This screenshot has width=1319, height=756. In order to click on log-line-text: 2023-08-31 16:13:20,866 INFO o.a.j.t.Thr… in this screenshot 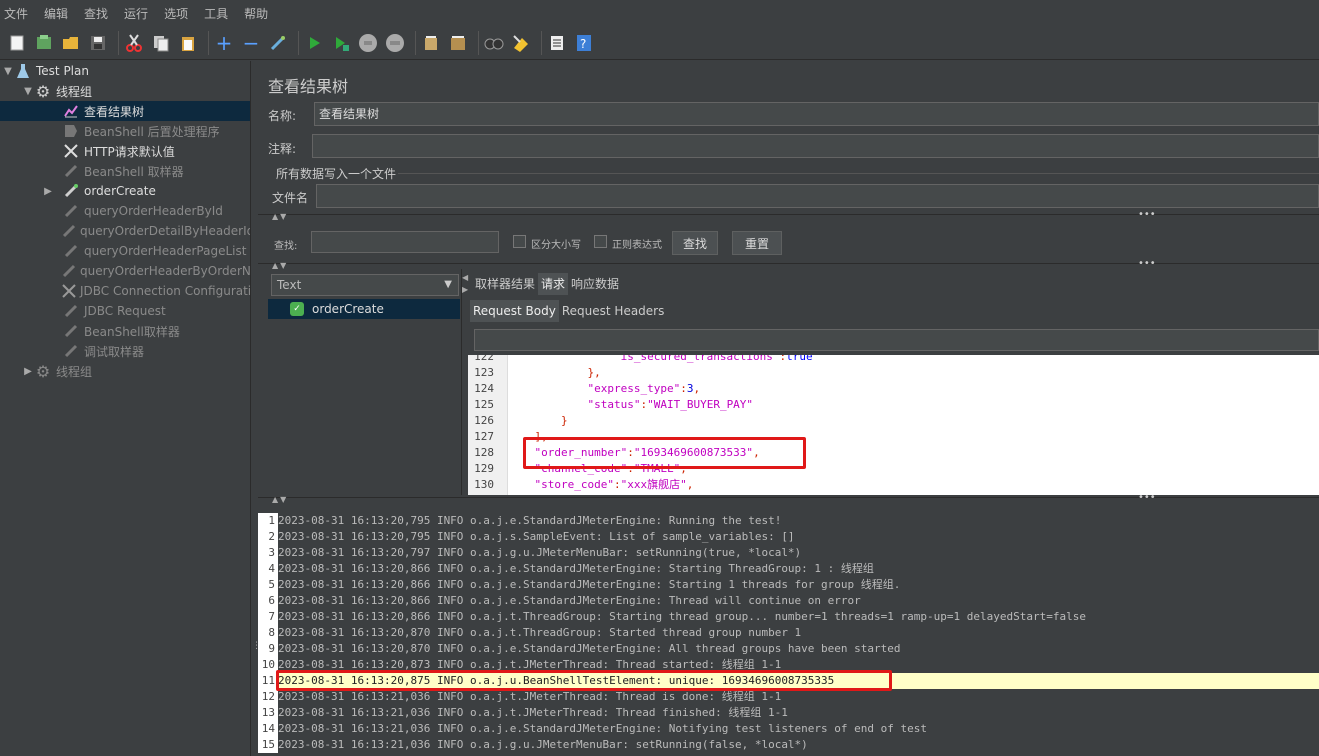, I will do `click(682, 616)`.